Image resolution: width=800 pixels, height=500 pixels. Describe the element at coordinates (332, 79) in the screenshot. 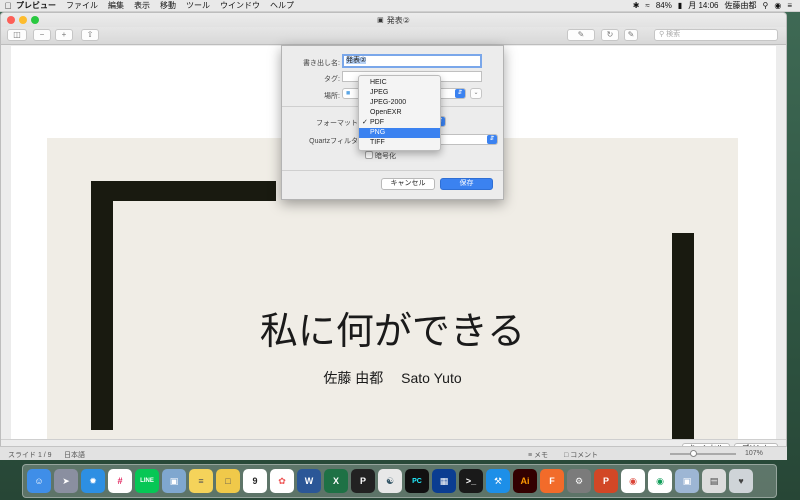

I see `tags-label: タグ:` at that location.